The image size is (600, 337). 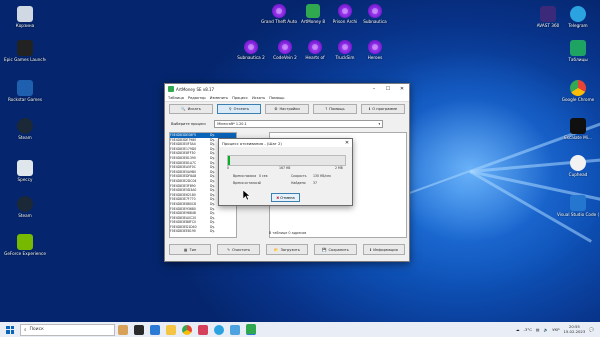 I want to click on menu-table: Таблица, so click(x=176, y=98).